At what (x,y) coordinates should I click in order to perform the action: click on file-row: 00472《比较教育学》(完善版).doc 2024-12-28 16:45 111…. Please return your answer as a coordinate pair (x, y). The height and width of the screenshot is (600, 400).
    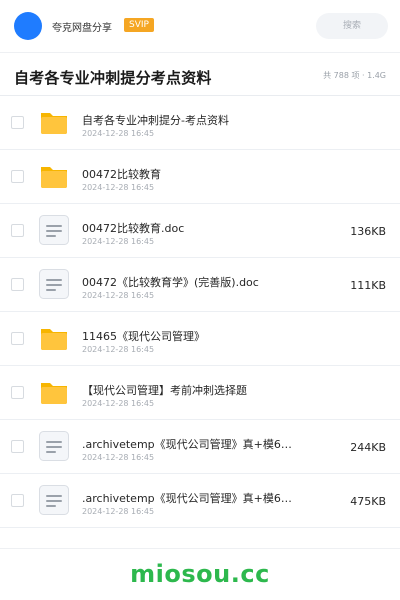
    Looking at the image, I should click on (200, 285).